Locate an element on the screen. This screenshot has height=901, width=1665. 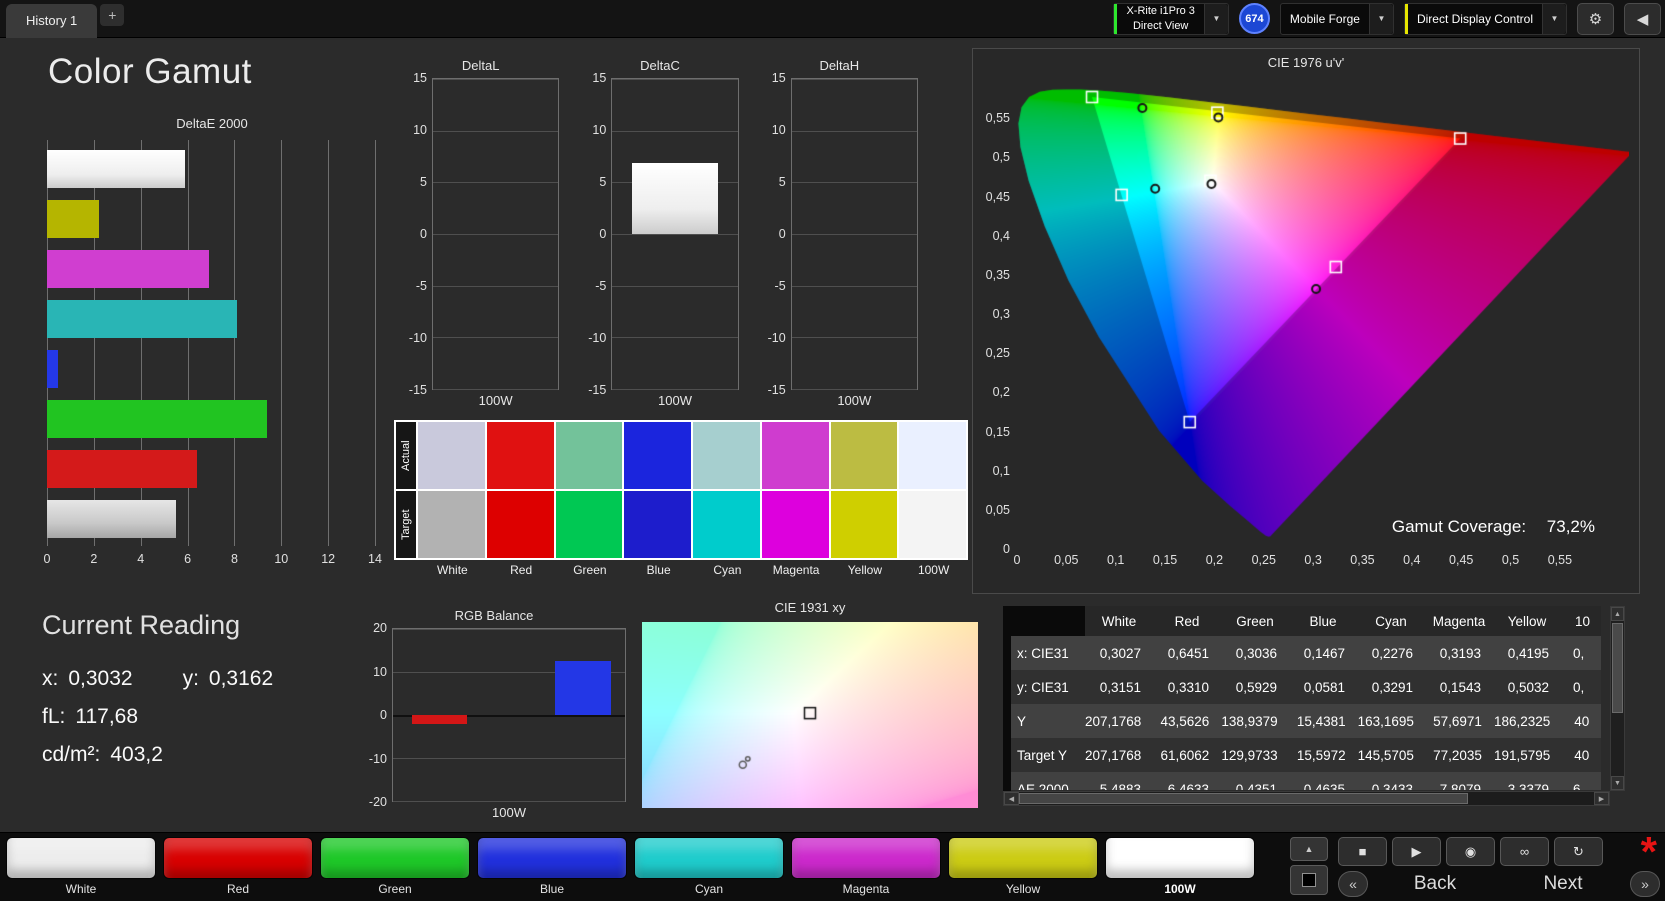
xy-reading: x: 0,3032 y: 0,3162 is located at coordinates (157, 679).